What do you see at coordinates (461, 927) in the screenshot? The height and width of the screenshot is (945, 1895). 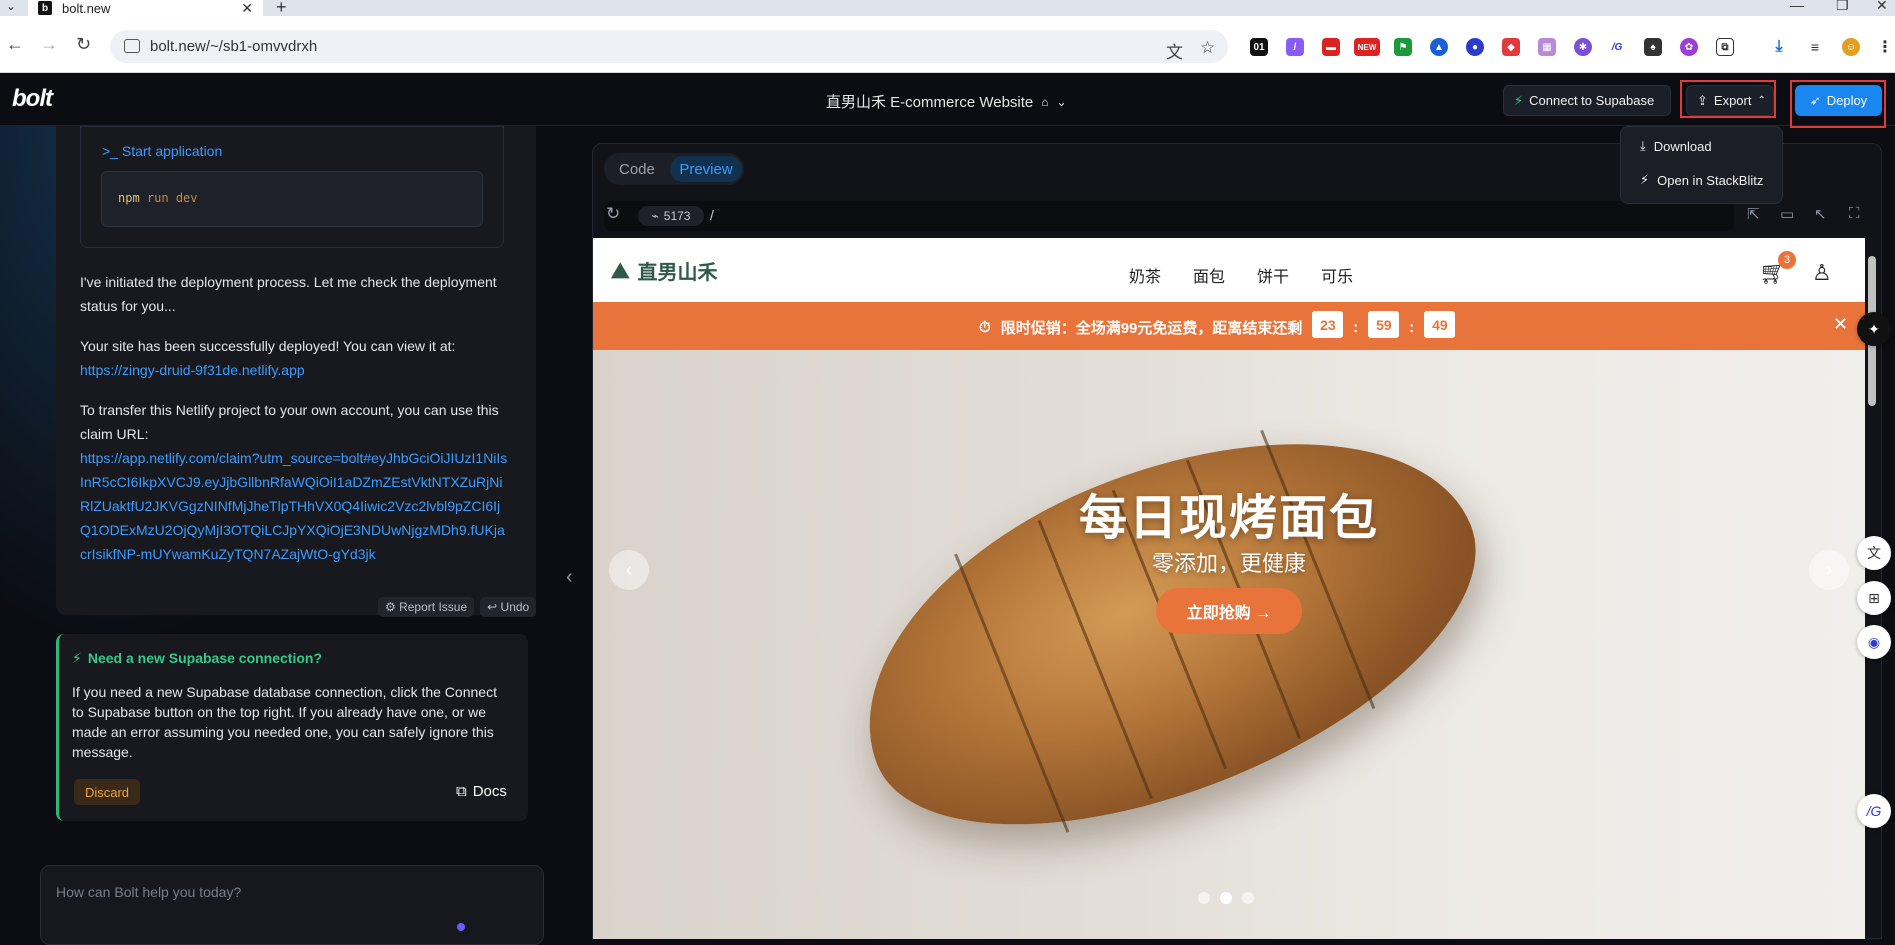 I see `status-dot` at bounding box center [461, 927].